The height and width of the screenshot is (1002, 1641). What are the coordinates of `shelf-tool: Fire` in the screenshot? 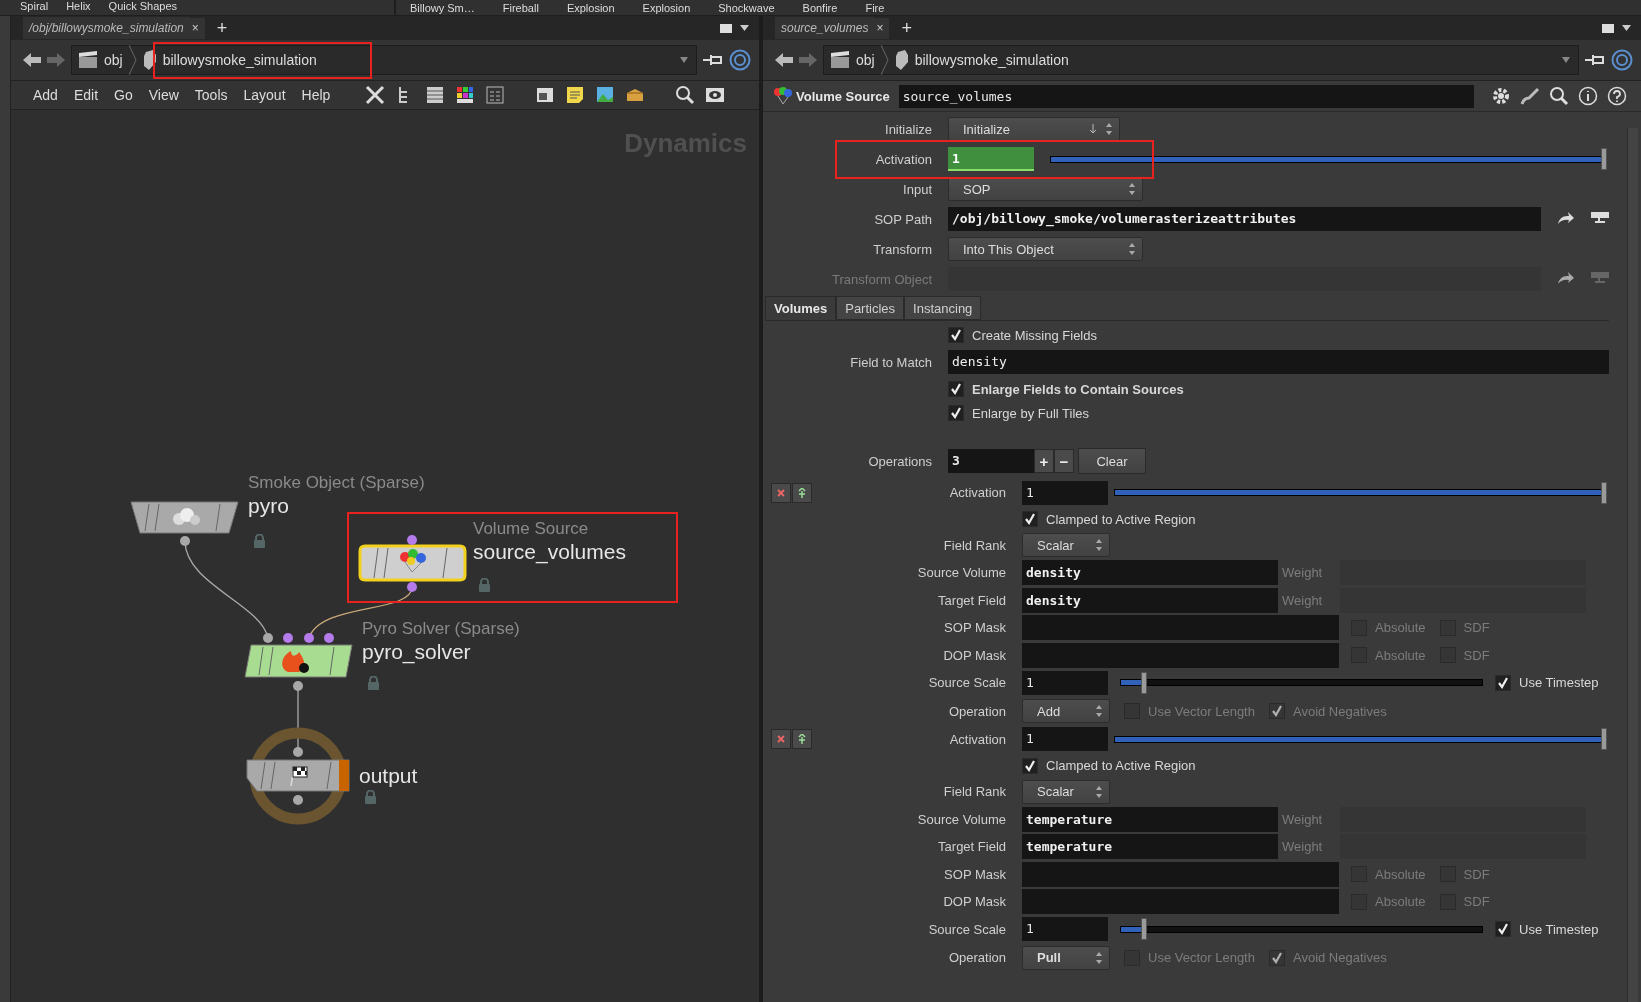 It's located at (875, 8).